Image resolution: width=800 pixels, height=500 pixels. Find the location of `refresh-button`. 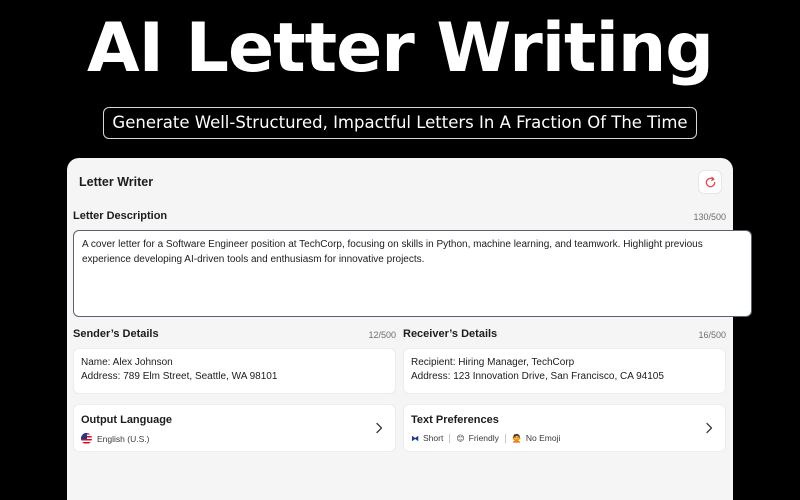

refresh-button is located at coordinates (710, 182).